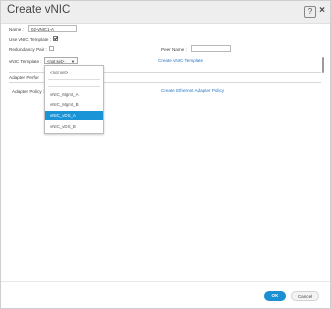 This screenshot has width=331, height=309. What do you see at coordinates (174, 49) in the screenshot?
I see `peer-name-label: Peer Name :` at bounding box center [174, 49].